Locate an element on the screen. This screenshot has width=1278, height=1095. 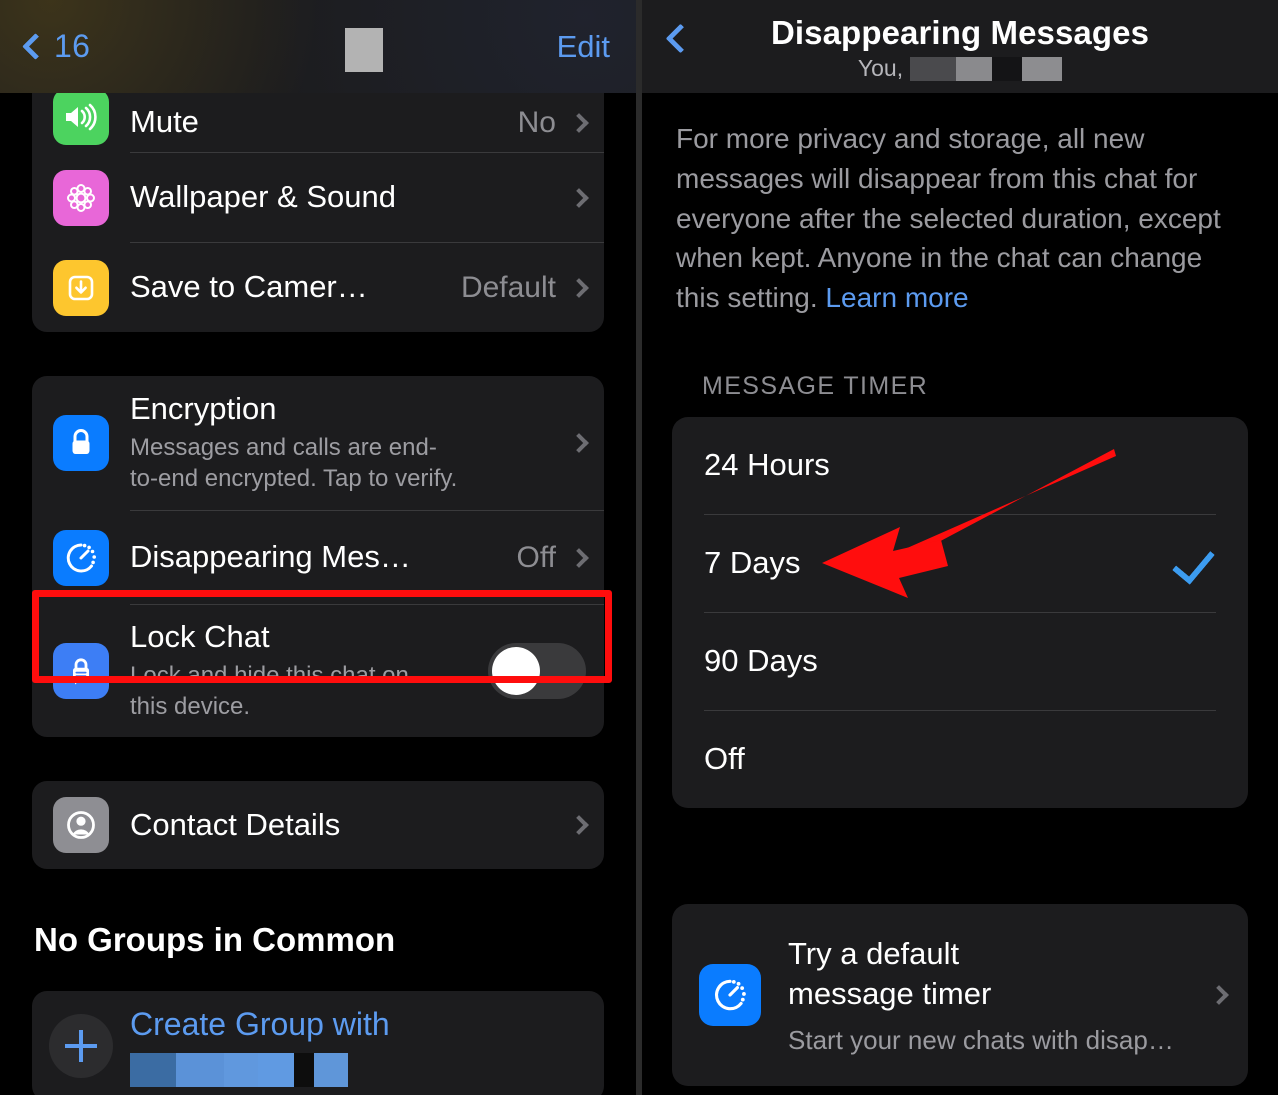
list-item-label: Encryption is located at coordinates (203, 409).